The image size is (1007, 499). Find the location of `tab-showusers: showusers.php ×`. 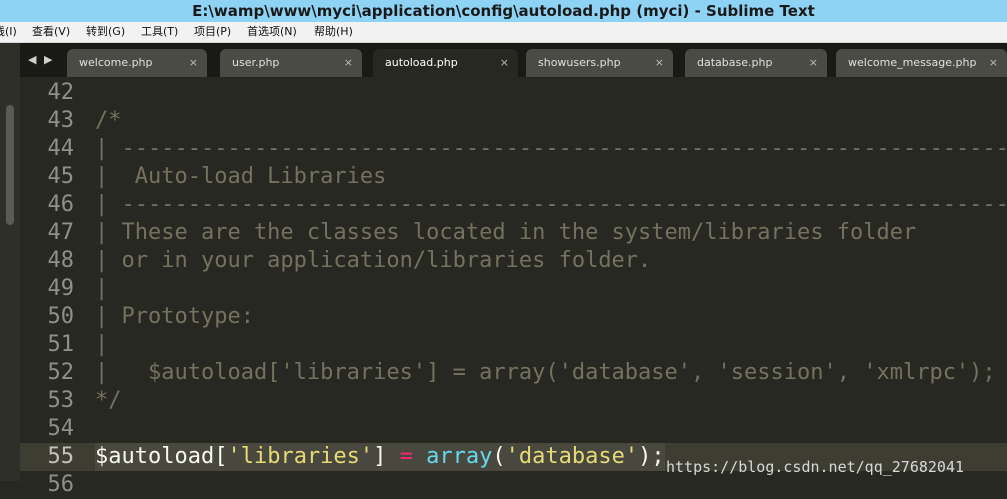

tab-showusers: showusers.php × is located at coordinates (599, 63).